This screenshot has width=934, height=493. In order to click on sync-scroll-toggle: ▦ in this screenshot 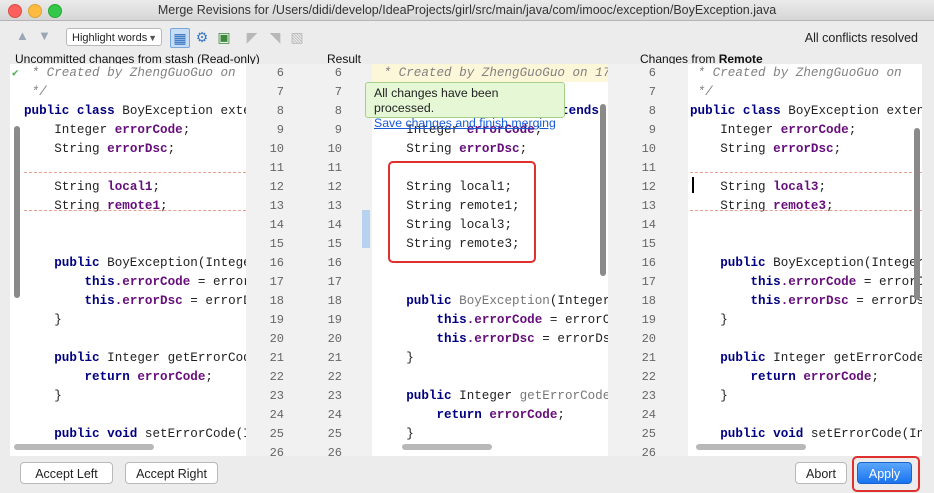, I will do `click(180, 38)`.